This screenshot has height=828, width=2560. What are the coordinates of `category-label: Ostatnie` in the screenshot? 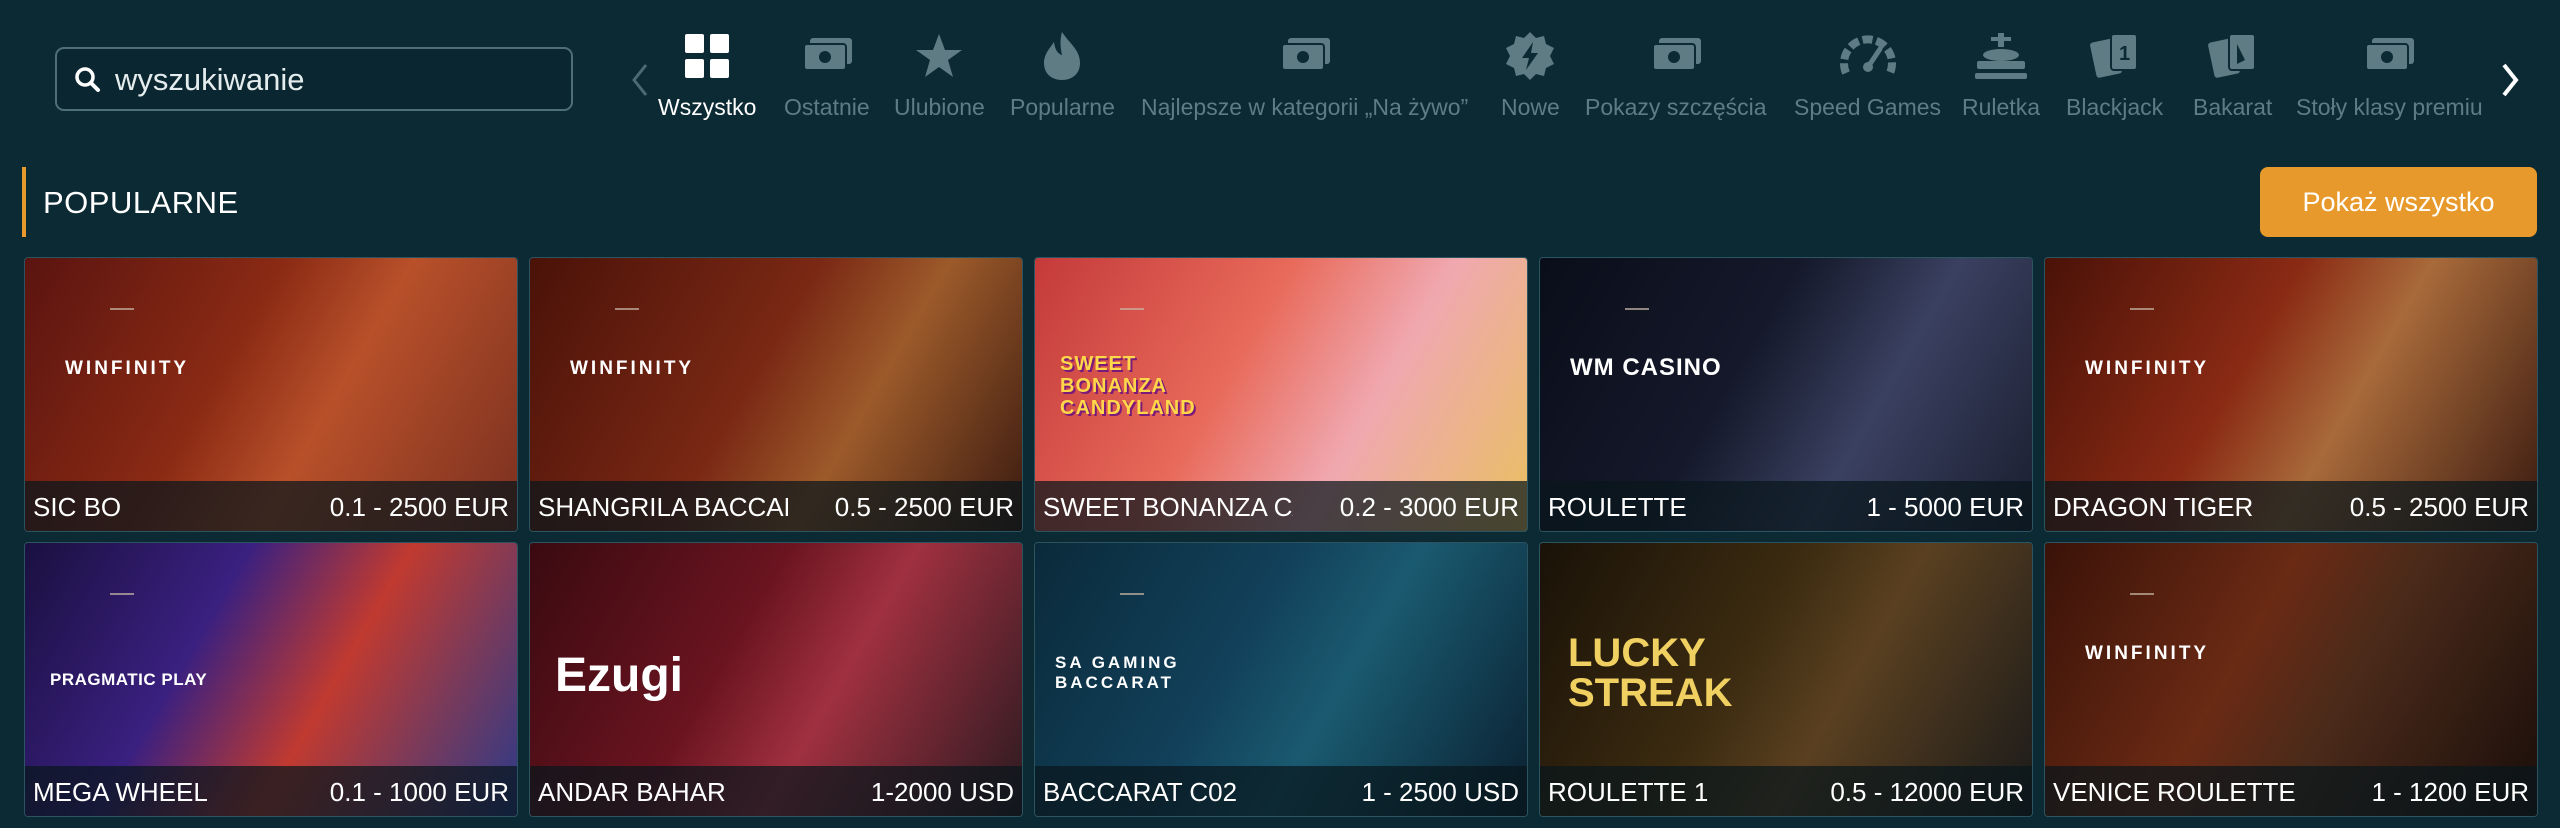 It's located at (827, 107).